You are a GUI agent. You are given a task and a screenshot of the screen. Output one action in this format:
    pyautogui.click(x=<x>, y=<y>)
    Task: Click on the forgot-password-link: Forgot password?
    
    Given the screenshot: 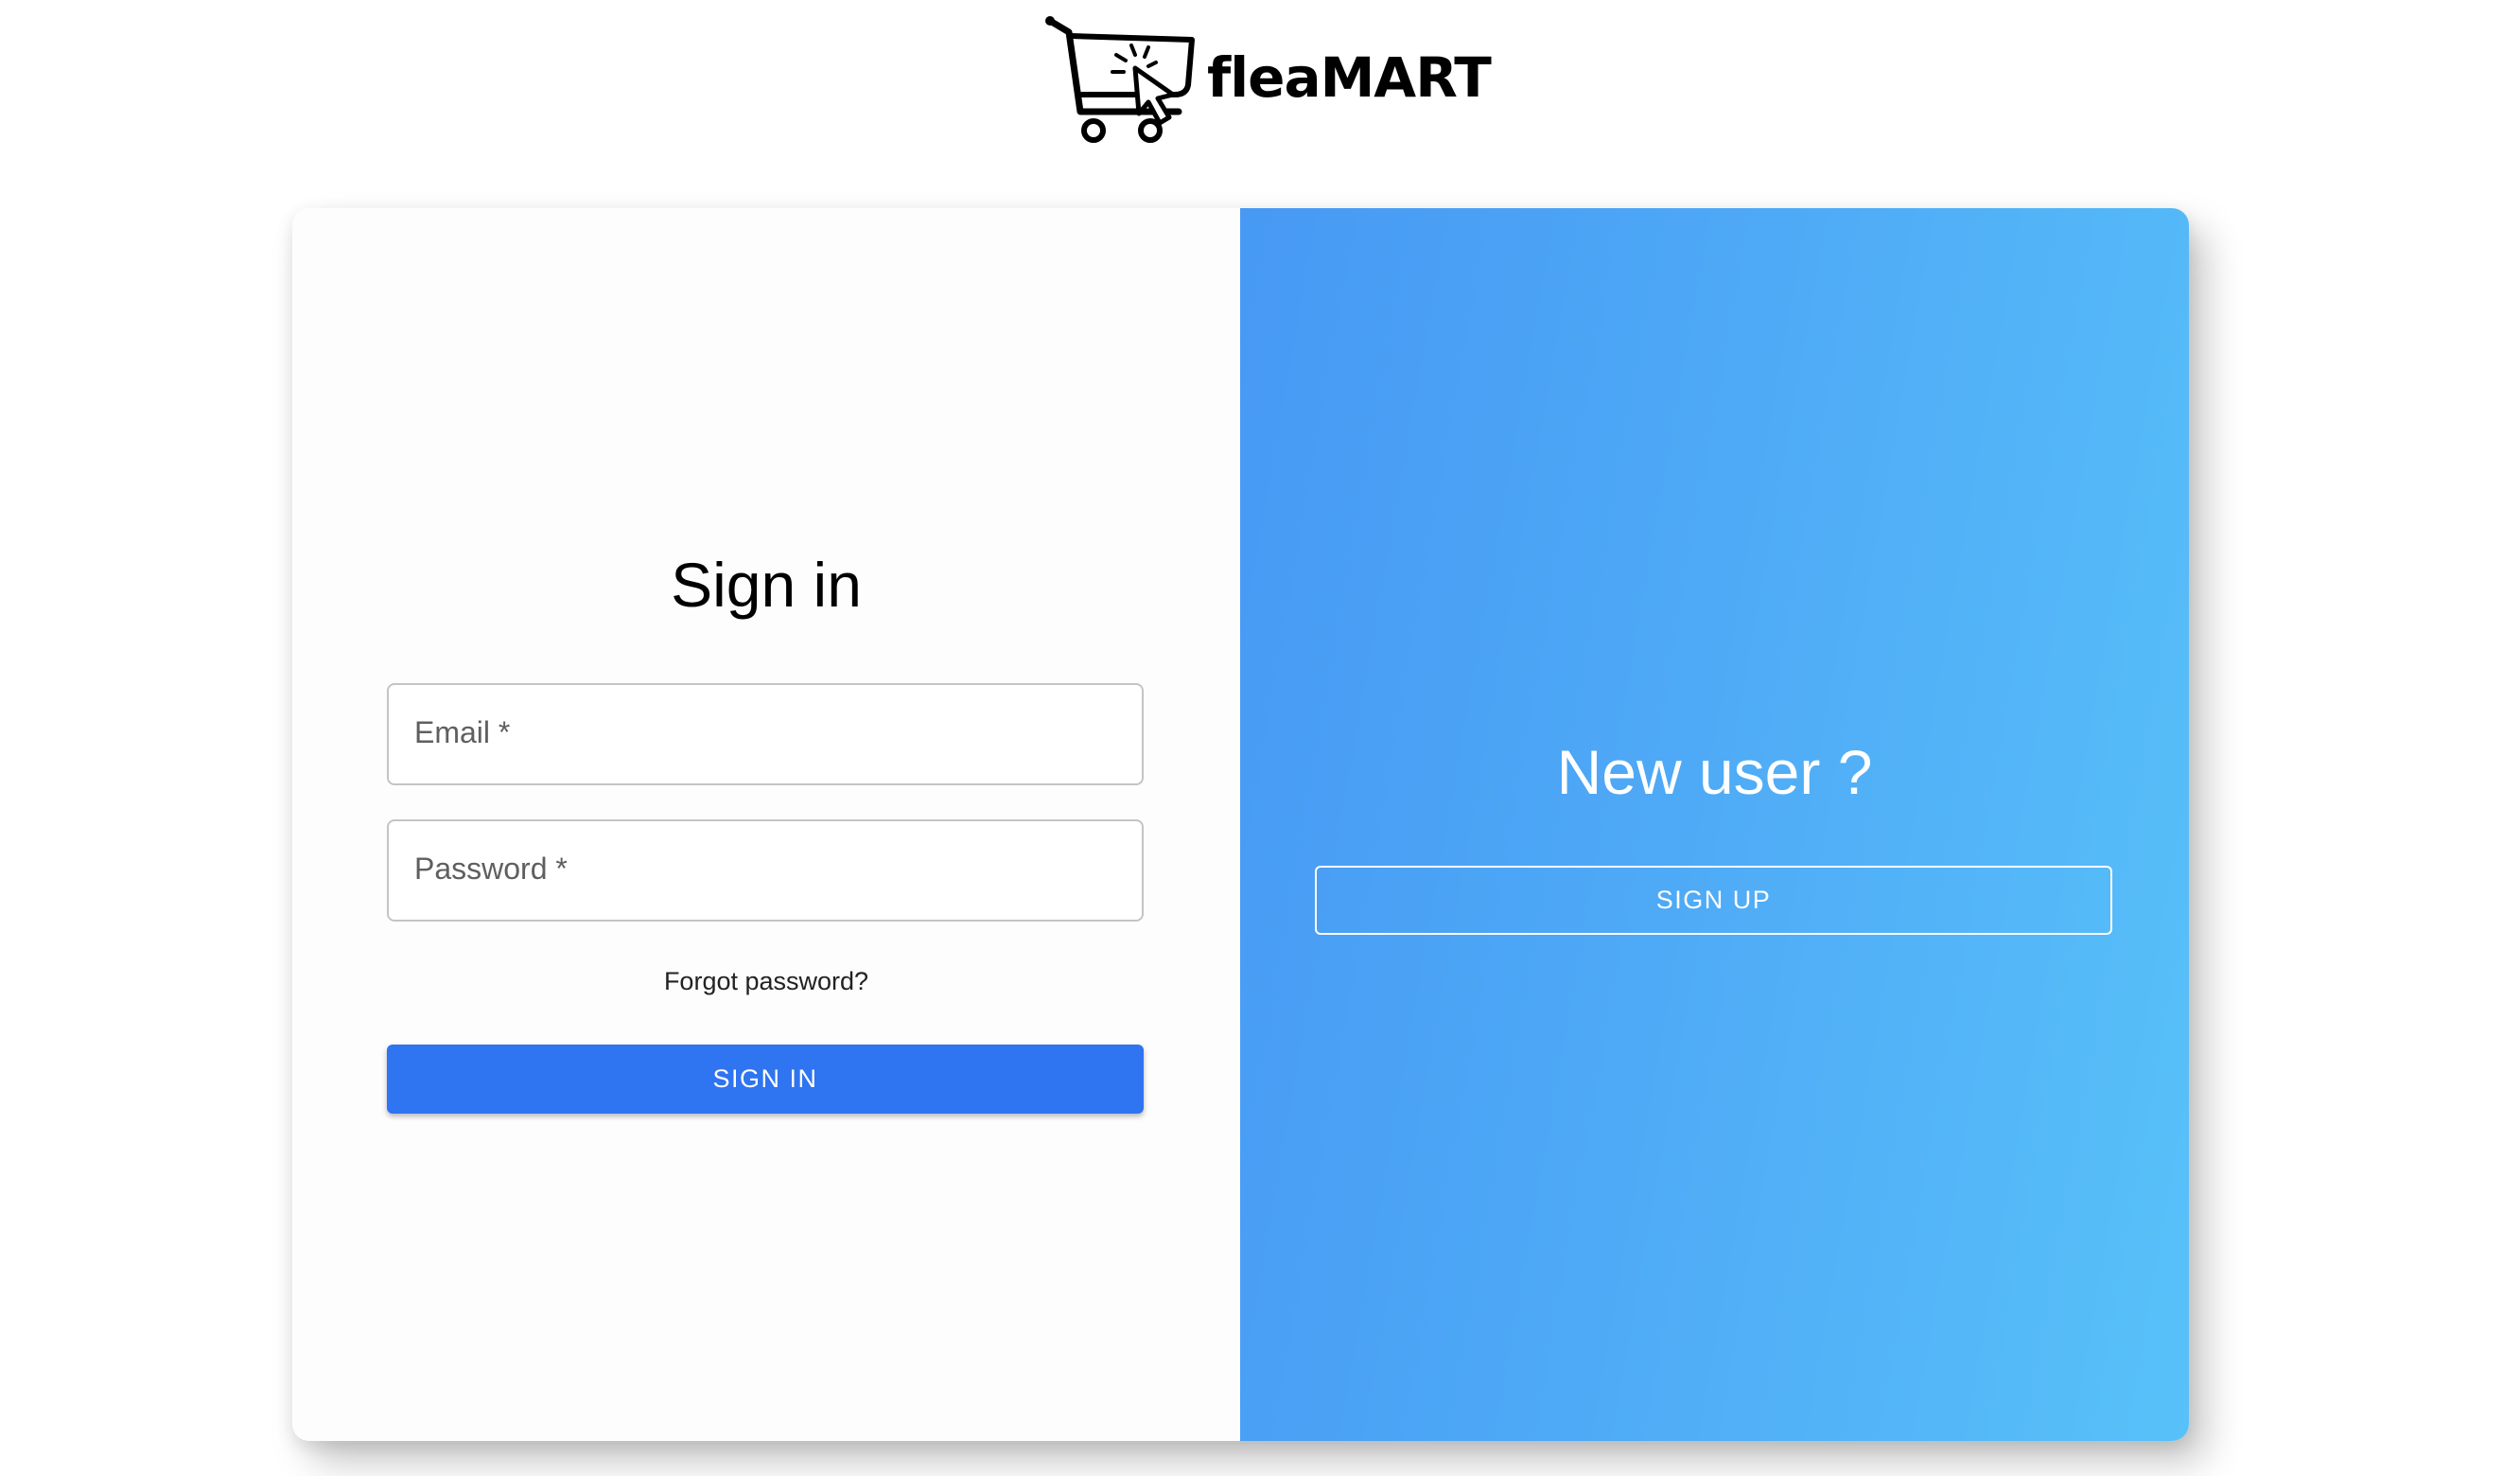 What is the action you would take?
    pyautogui.click(x=766, y=981)
    